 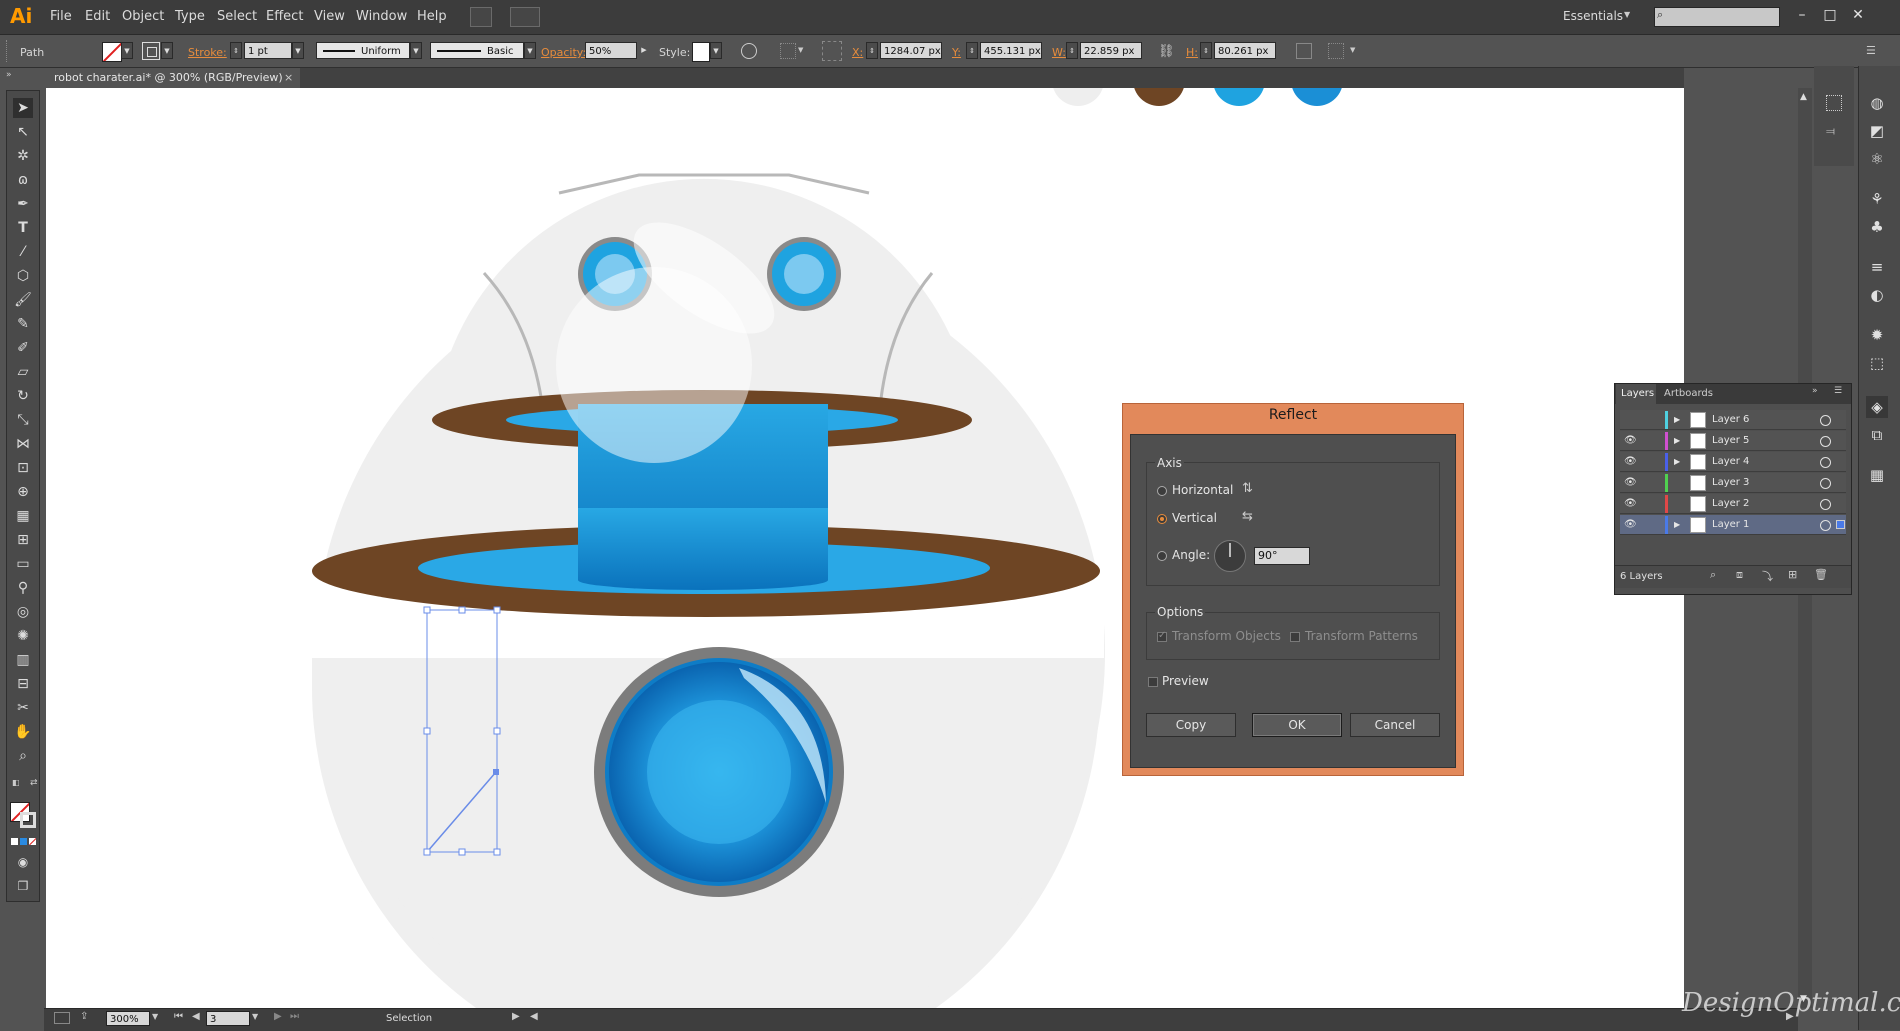 What do you see at coordinates (23, 420) in the screenshot?
I see `scale-tool-icon: ⤡` at bounding box center [23, 420].